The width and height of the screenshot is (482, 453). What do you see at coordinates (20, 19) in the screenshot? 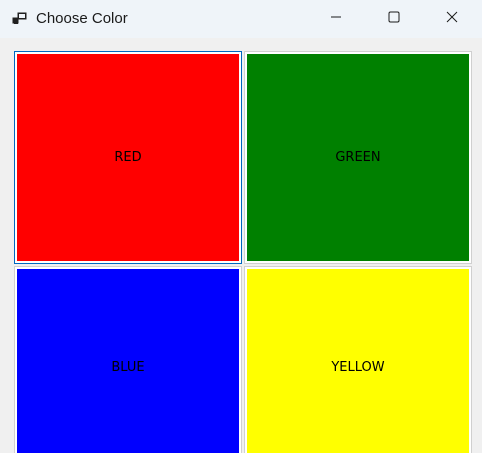
I see `app-window-icon` at bounding box center [20, 19].